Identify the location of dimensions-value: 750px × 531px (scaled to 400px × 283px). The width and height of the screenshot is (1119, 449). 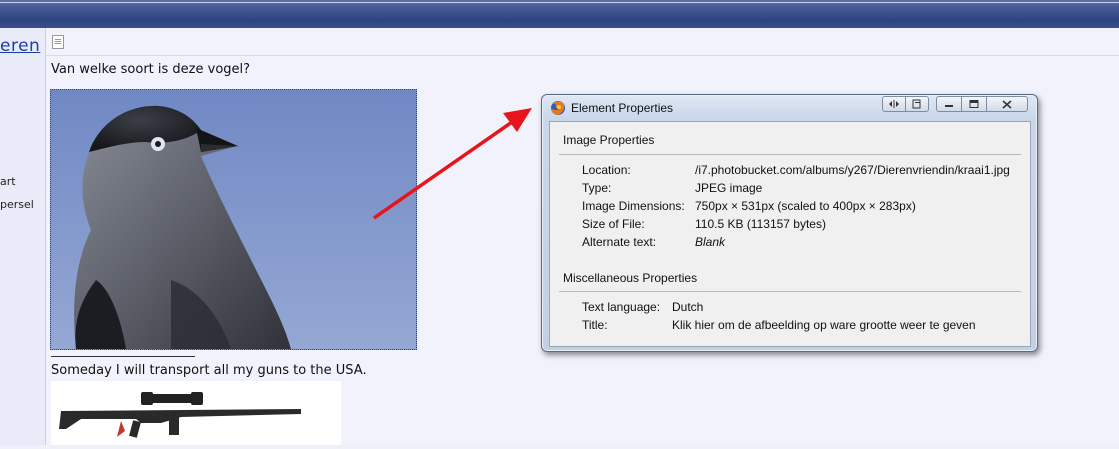
(805, 206).